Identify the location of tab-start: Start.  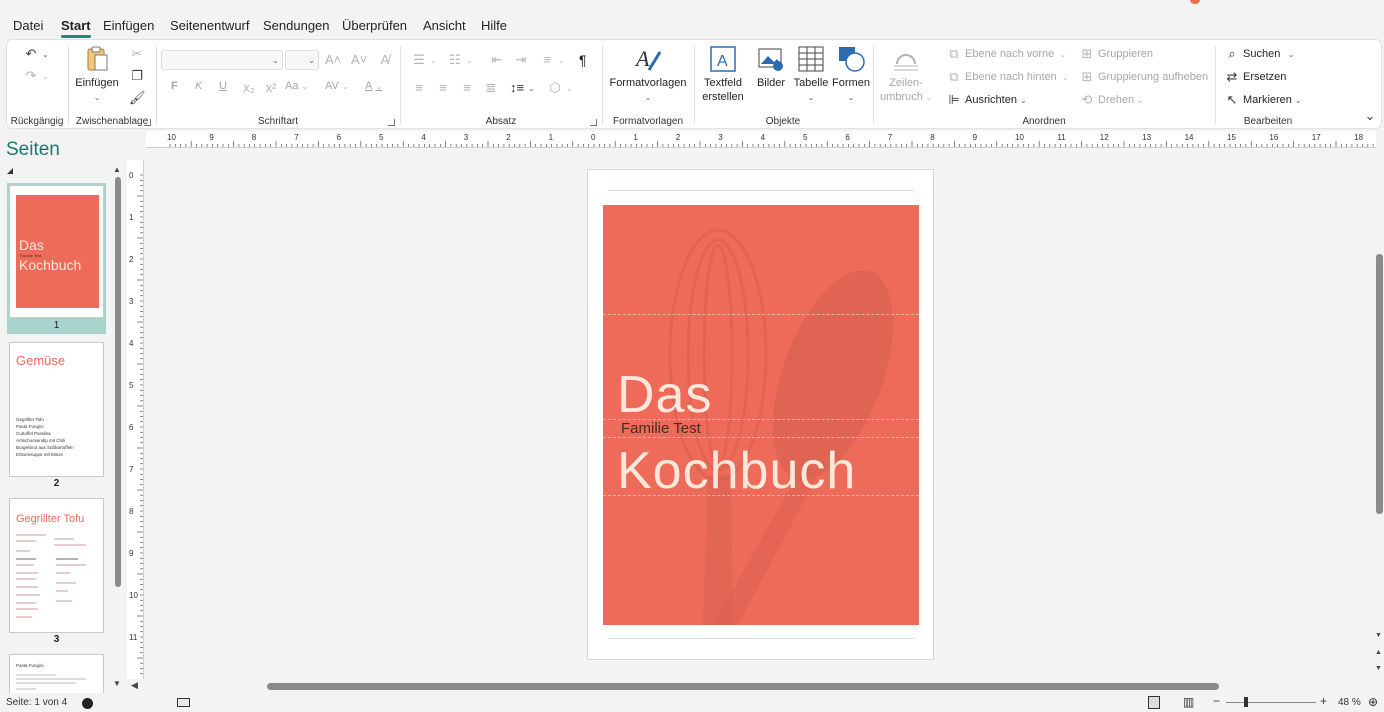
(76, 28).